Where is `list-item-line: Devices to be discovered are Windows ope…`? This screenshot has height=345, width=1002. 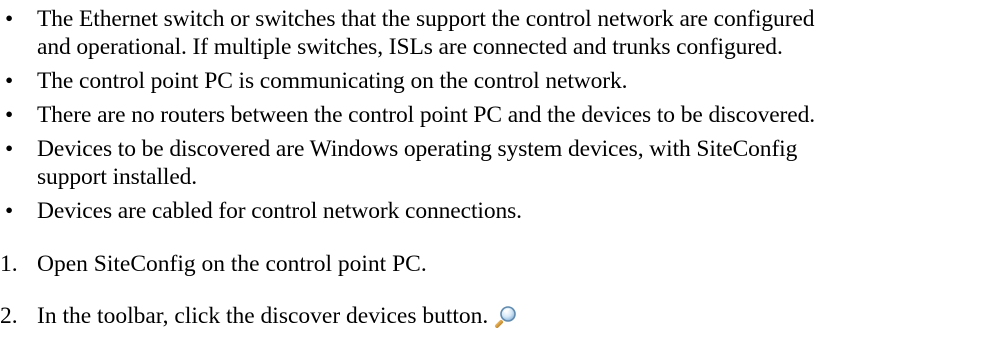
list-item-line: Devices to be discovered are Windows ope… is located at coordinates (417, 149).